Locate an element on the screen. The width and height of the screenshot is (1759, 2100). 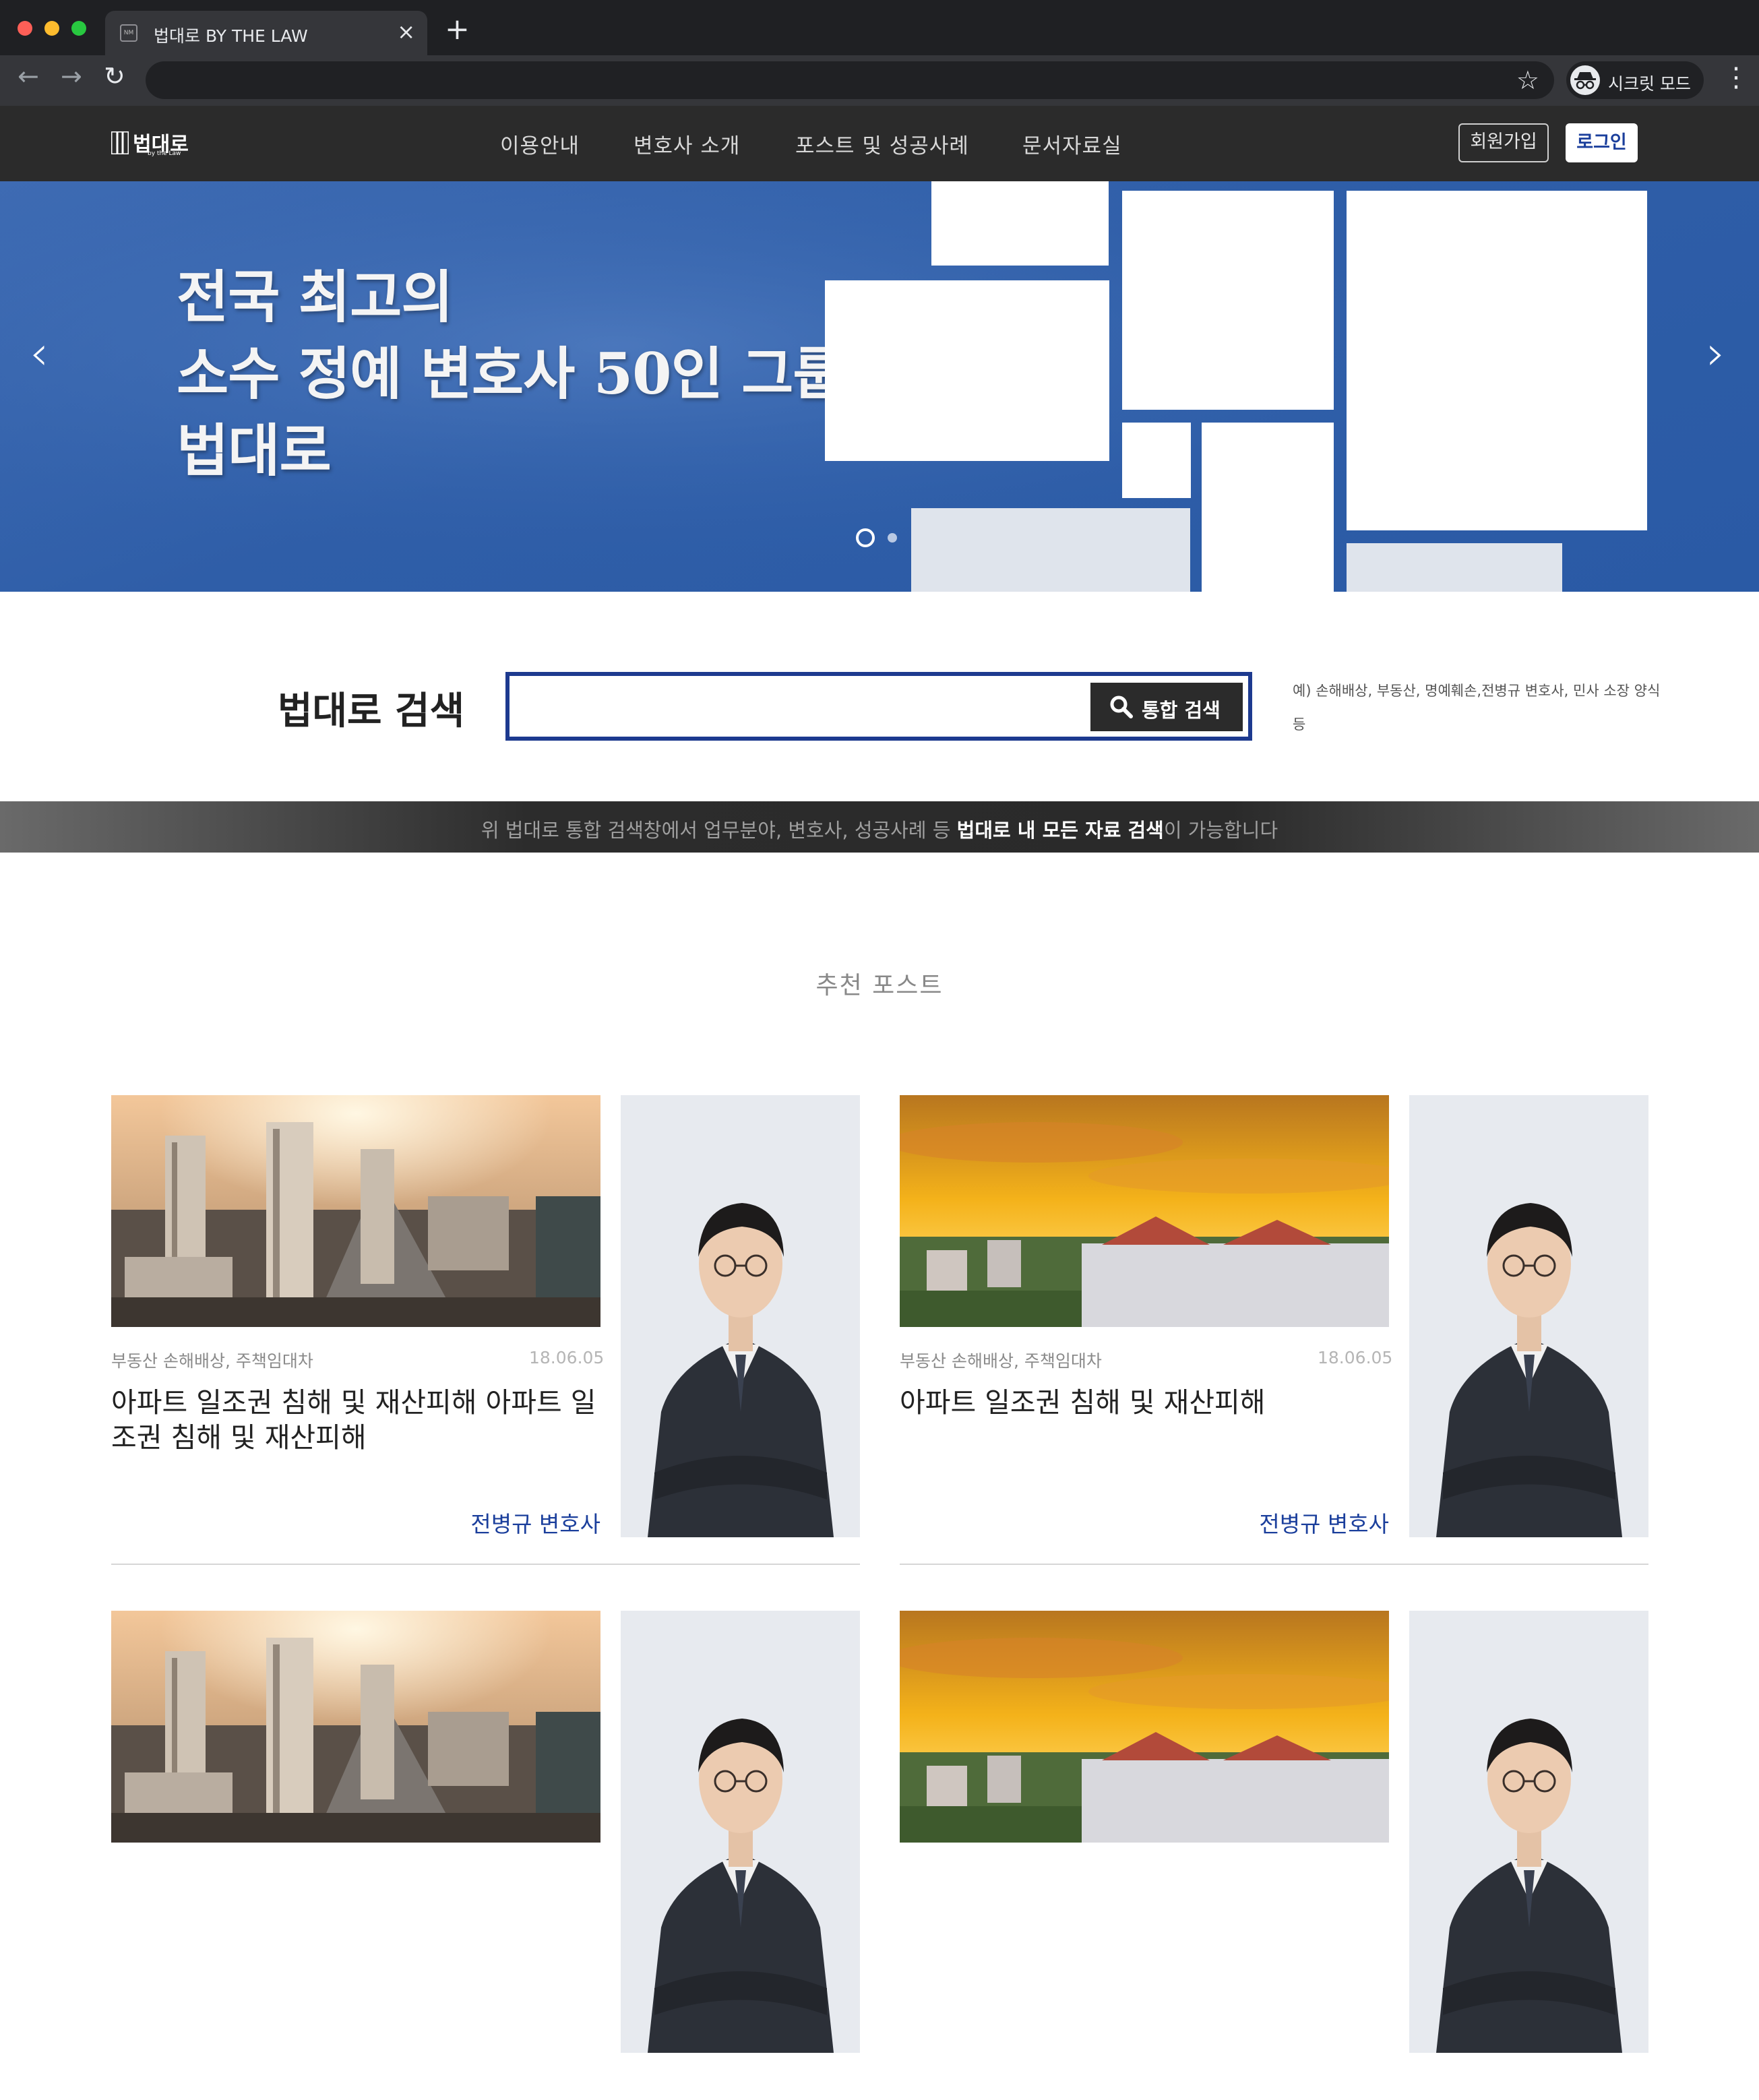
browser-chrome: NM 법대로 BY THE LAW × + ← → ↻ ☆ 시크릿 모드 ⋮ is located at coordinates (879, 53).